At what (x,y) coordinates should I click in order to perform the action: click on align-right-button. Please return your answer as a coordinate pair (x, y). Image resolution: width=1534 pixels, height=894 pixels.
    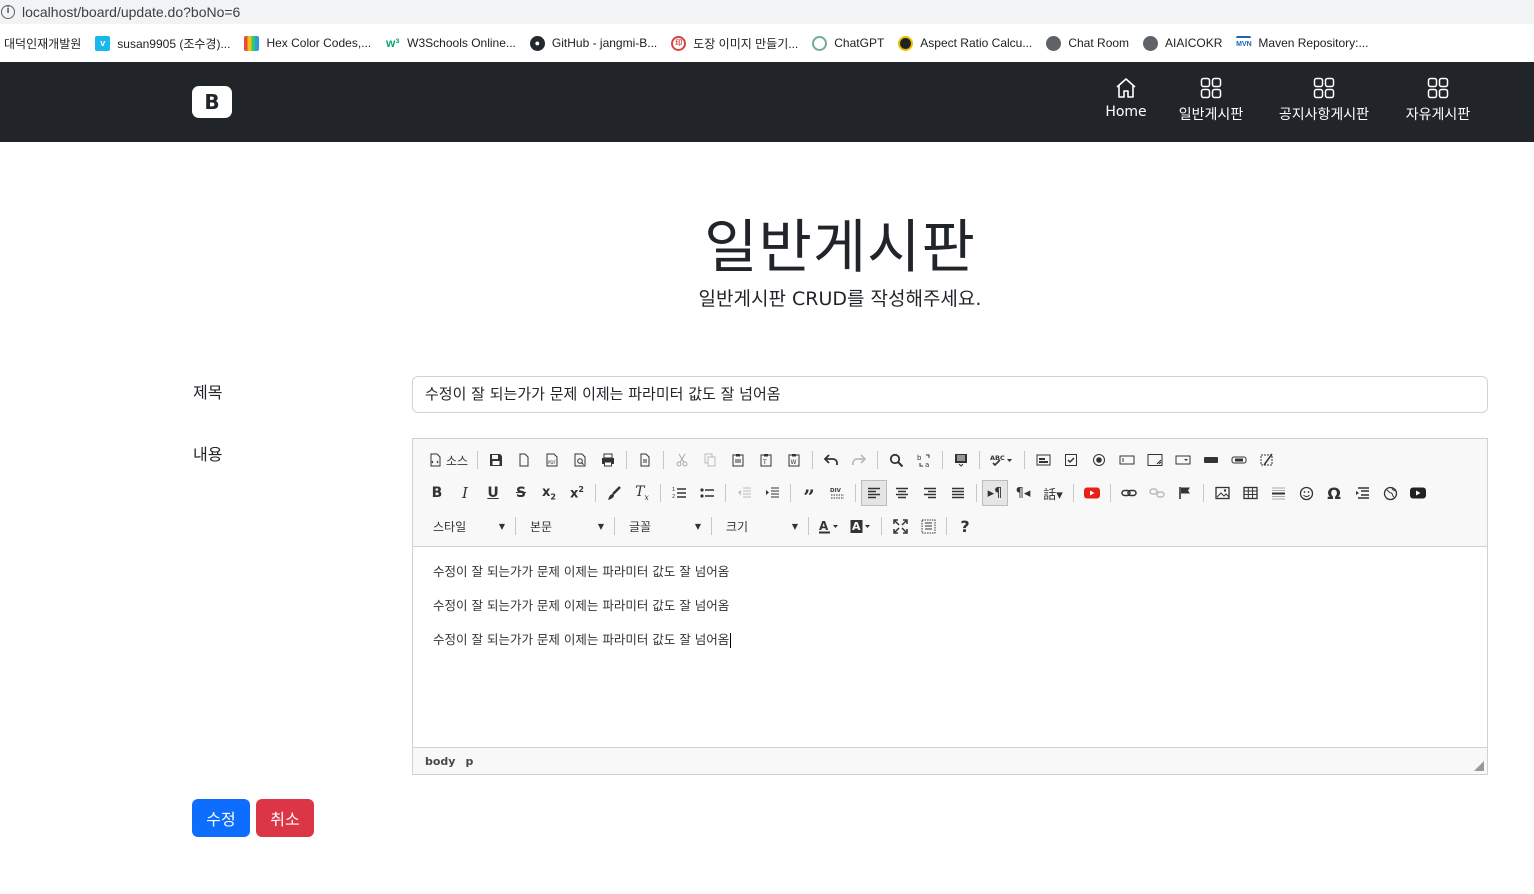
    Looking at the image, I should click on (930, 493).